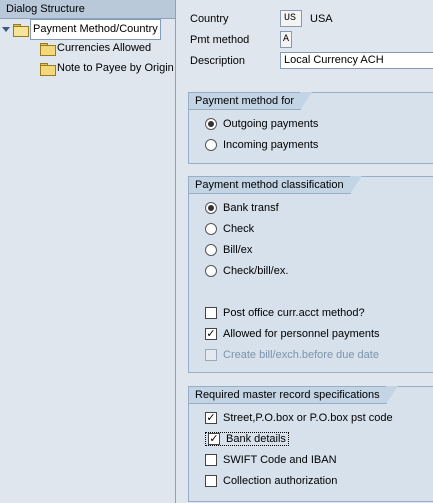 This screenshot has height=503, width=433. I want to click on tree-item-currencies-allowed: Currencies Allowed, so click(95, 48).